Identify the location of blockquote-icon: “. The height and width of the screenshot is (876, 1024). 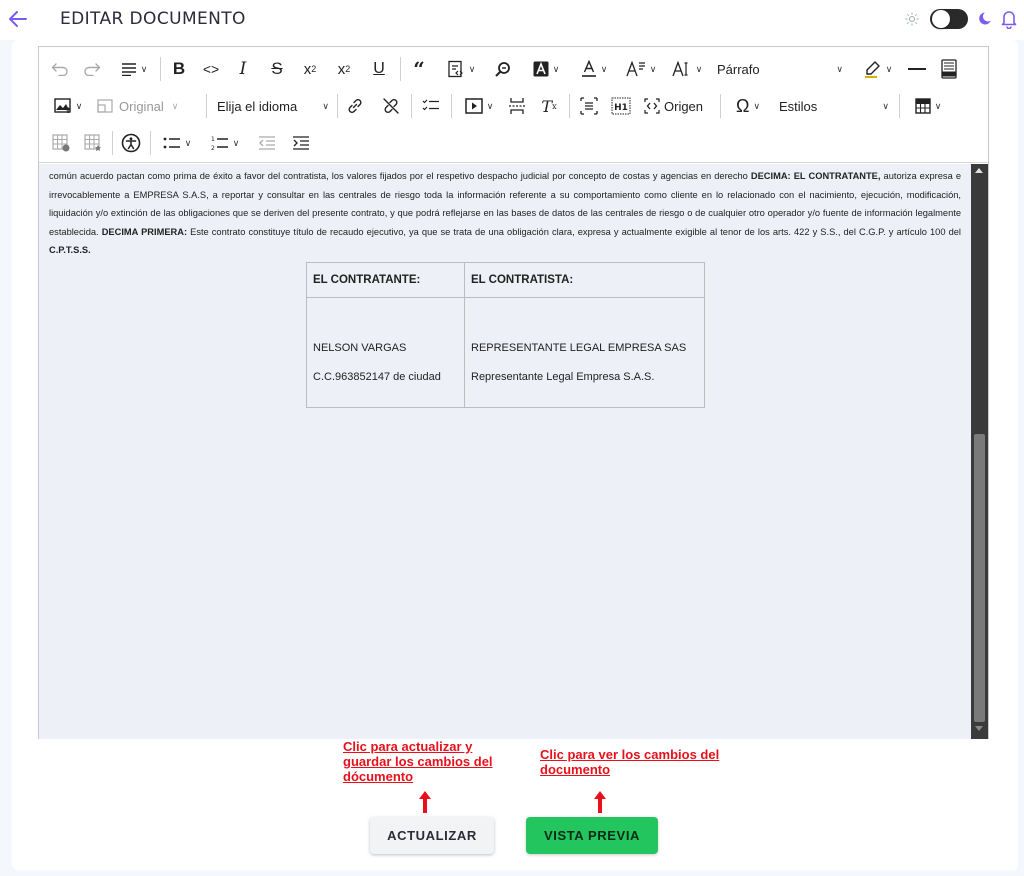
(419, 69).